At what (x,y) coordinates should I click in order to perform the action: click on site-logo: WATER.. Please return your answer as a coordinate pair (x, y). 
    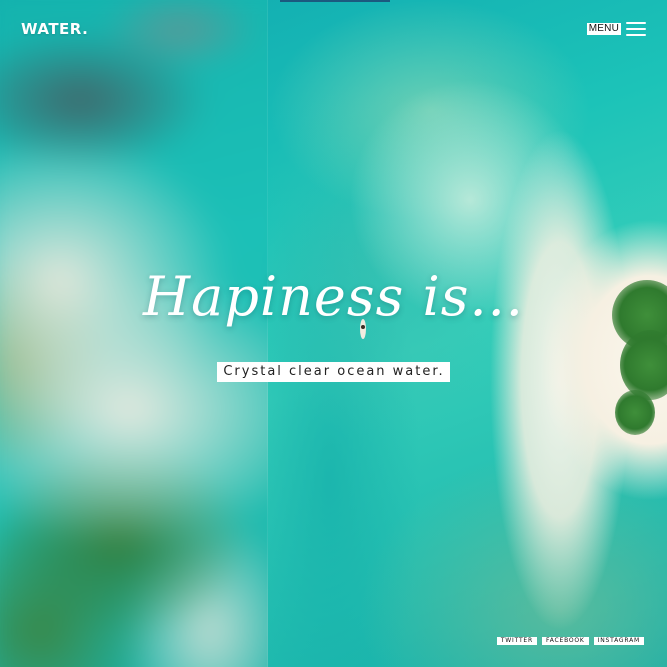
    Looking at the image, I should click on (54, 29).